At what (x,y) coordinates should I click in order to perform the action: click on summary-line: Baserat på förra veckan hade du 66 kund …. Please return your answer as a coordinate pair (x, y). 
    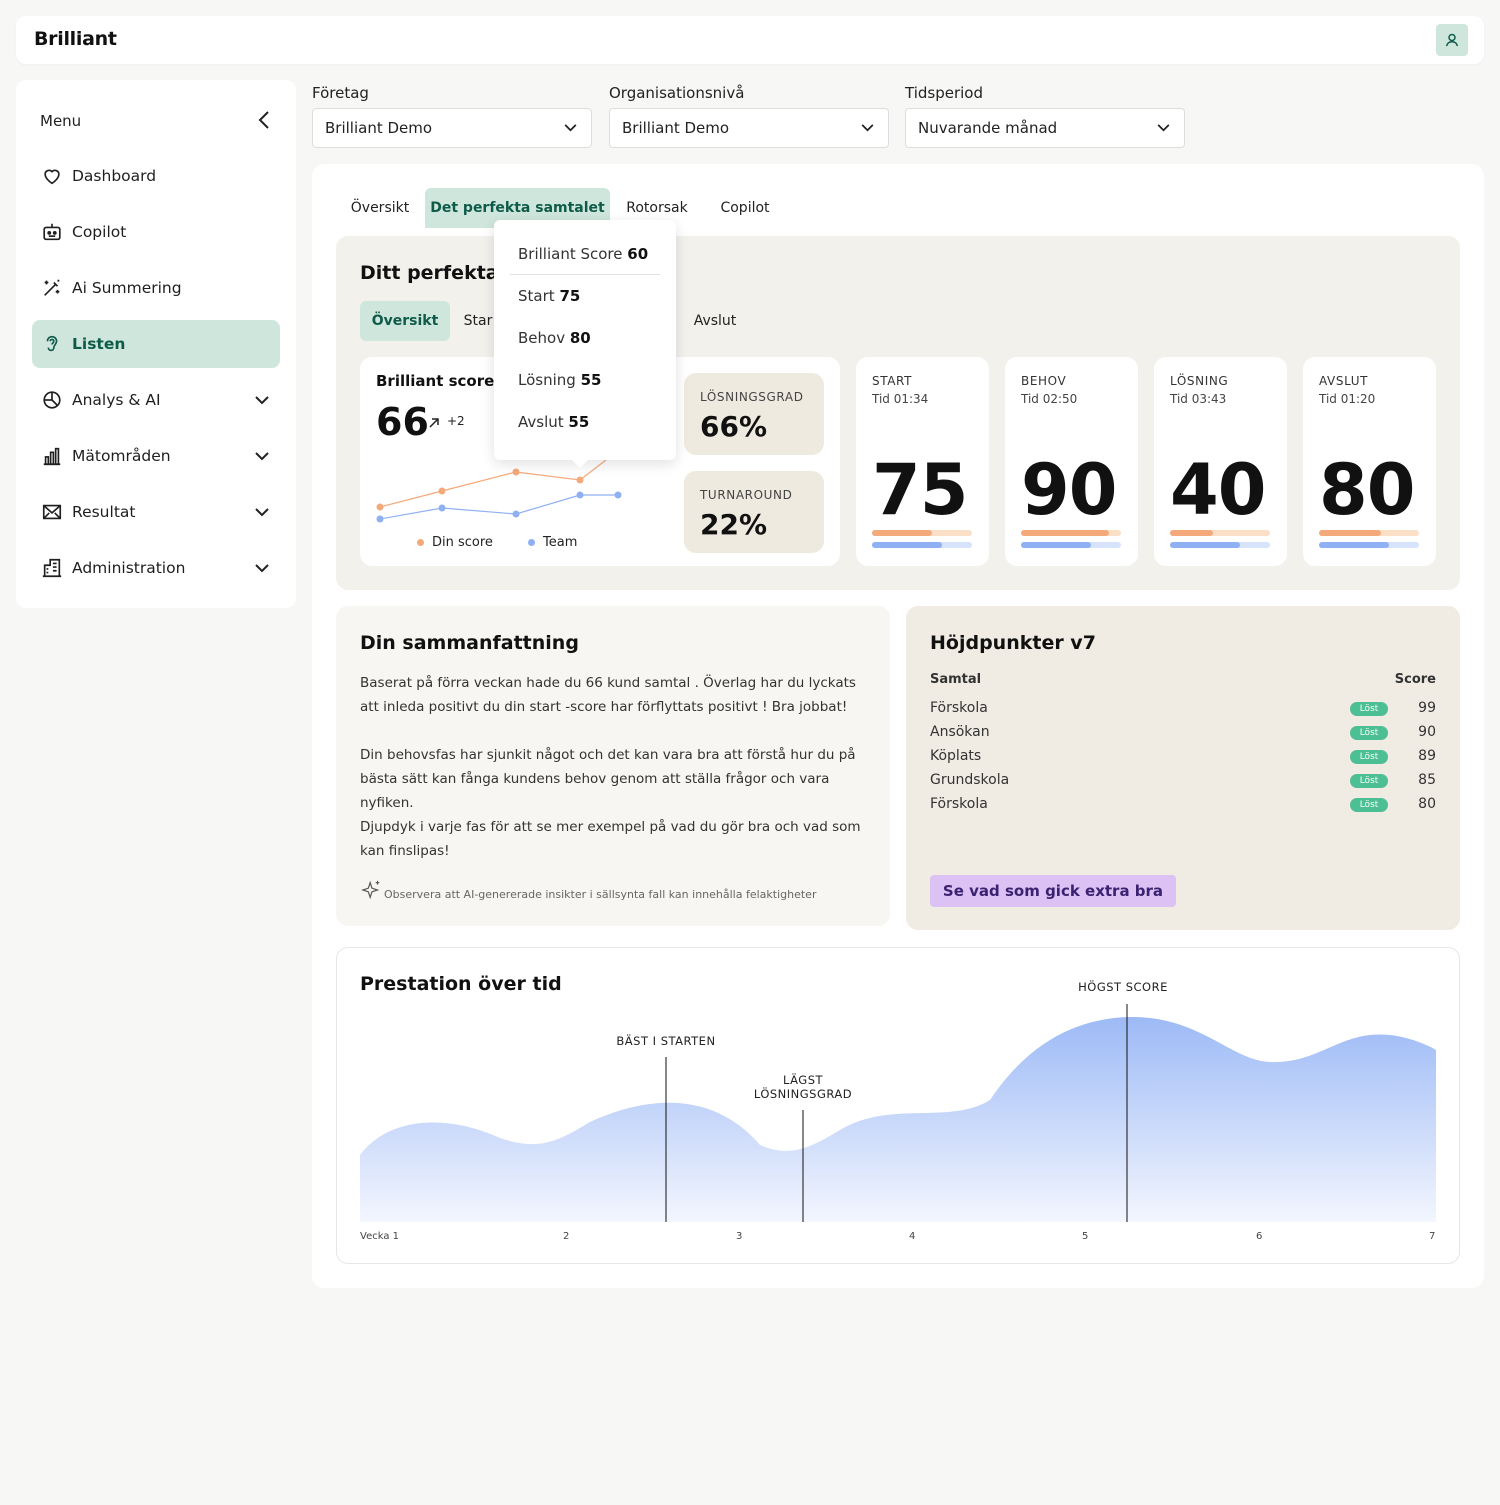
    Looking at the image, I should click on (608, 683).